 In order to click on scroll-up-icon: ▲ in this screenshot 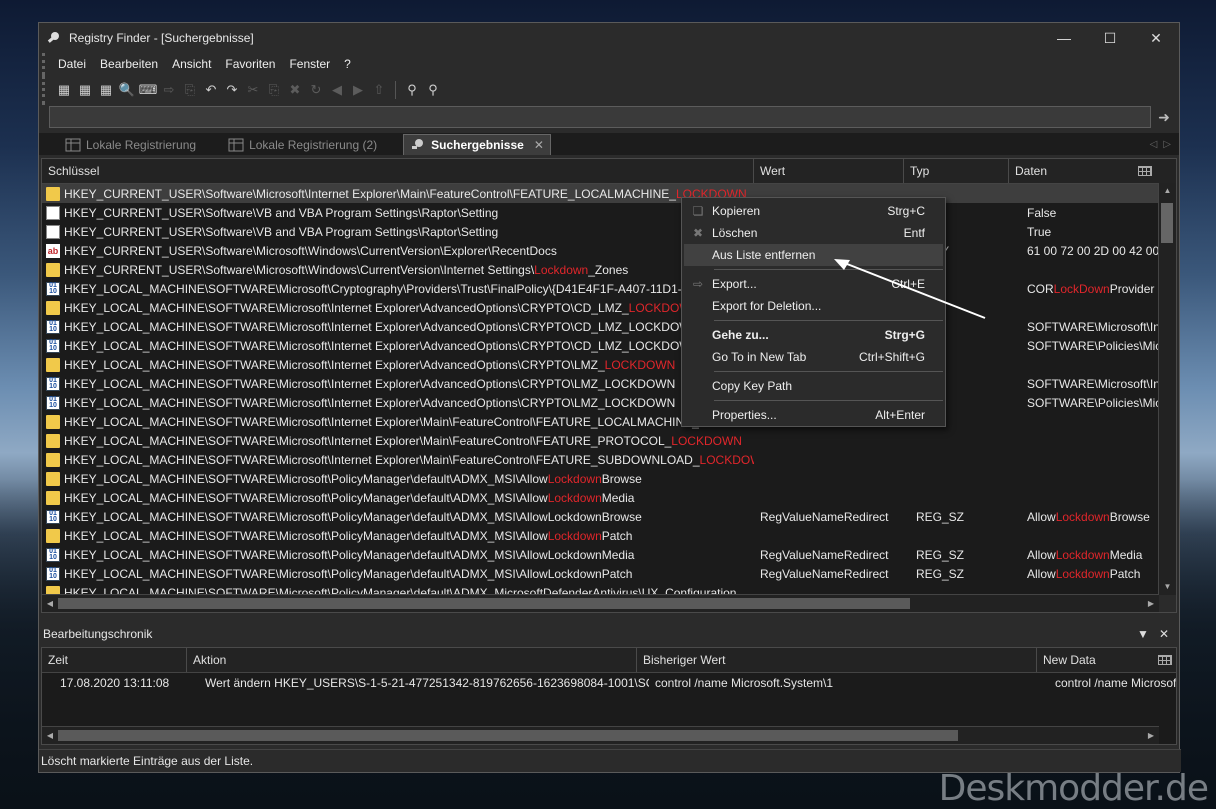, I will do `click(1167, 191)`.